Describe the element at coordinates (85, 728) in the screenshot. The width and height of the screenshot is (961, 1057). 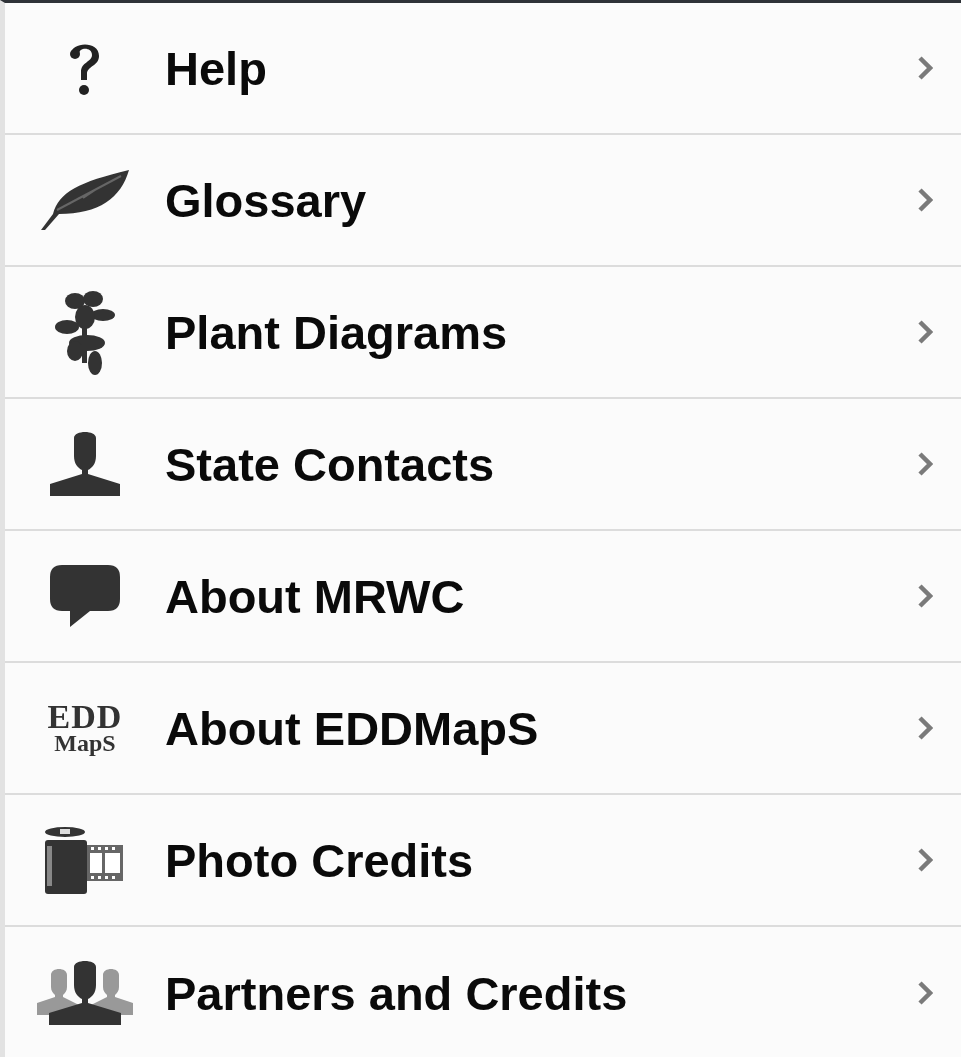
I see `logo-icon: EDD MapS` at that location.